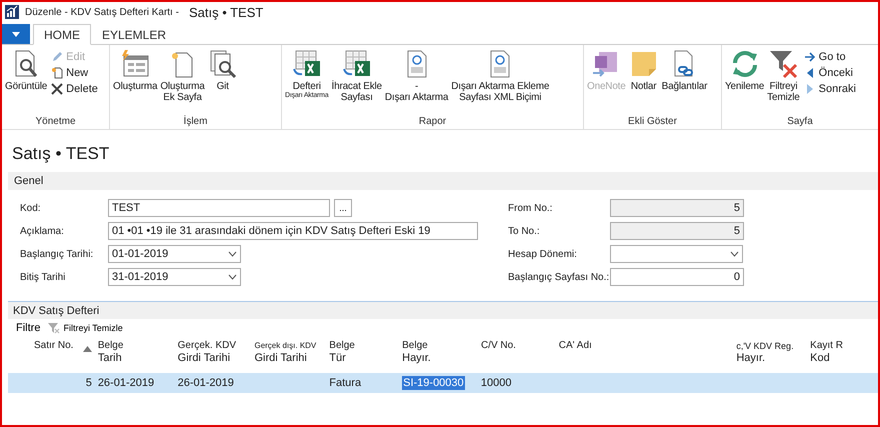 Image resolution: width=880 pixels, height=427 pixels. What do you see at coordinates (174, 254) in the screenshot?
I see `input-field: 01-01-2019` at bounding box center [174, 254].